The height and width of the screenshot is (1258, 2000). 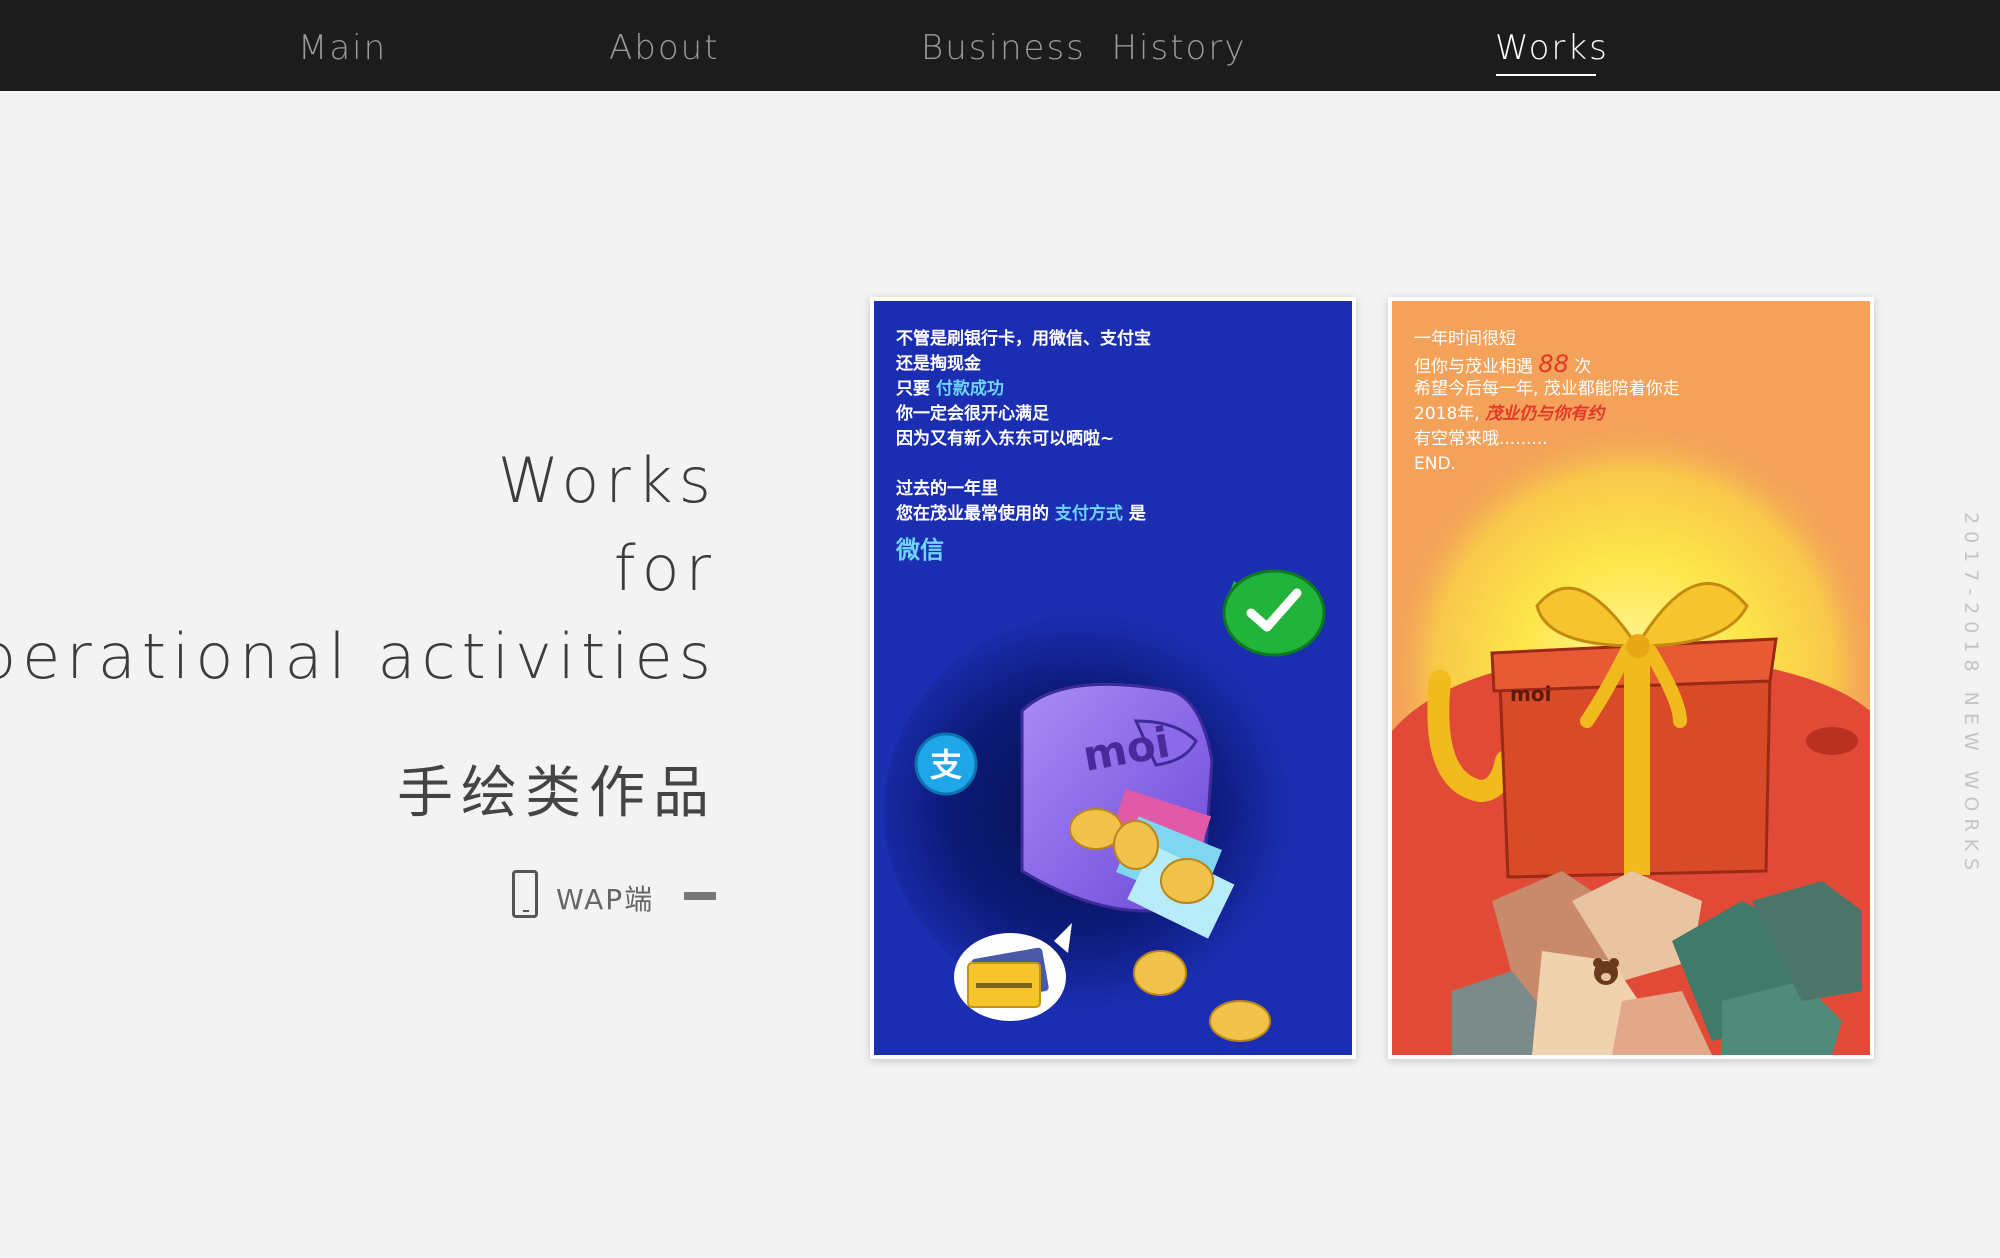 I want to click on hero-subtitle-chinese: 手绘类作品, so click(x=557, y=793).